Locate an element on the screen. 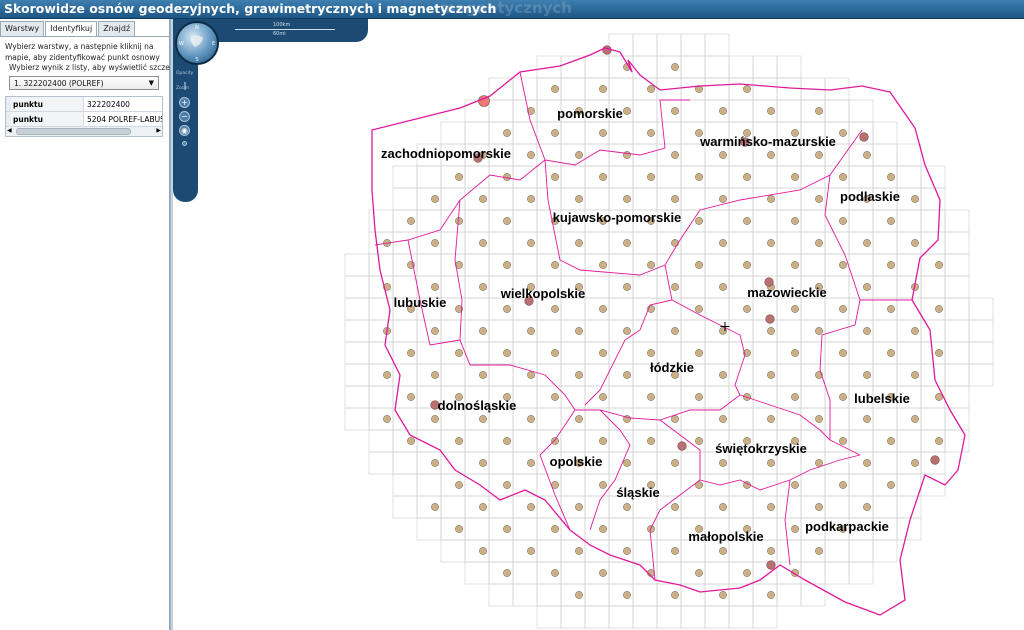 This screenshot has height=630, width=1024. result-select: 1. 322202400 (POLREF) ▼ is located at coordinates (84, 83).